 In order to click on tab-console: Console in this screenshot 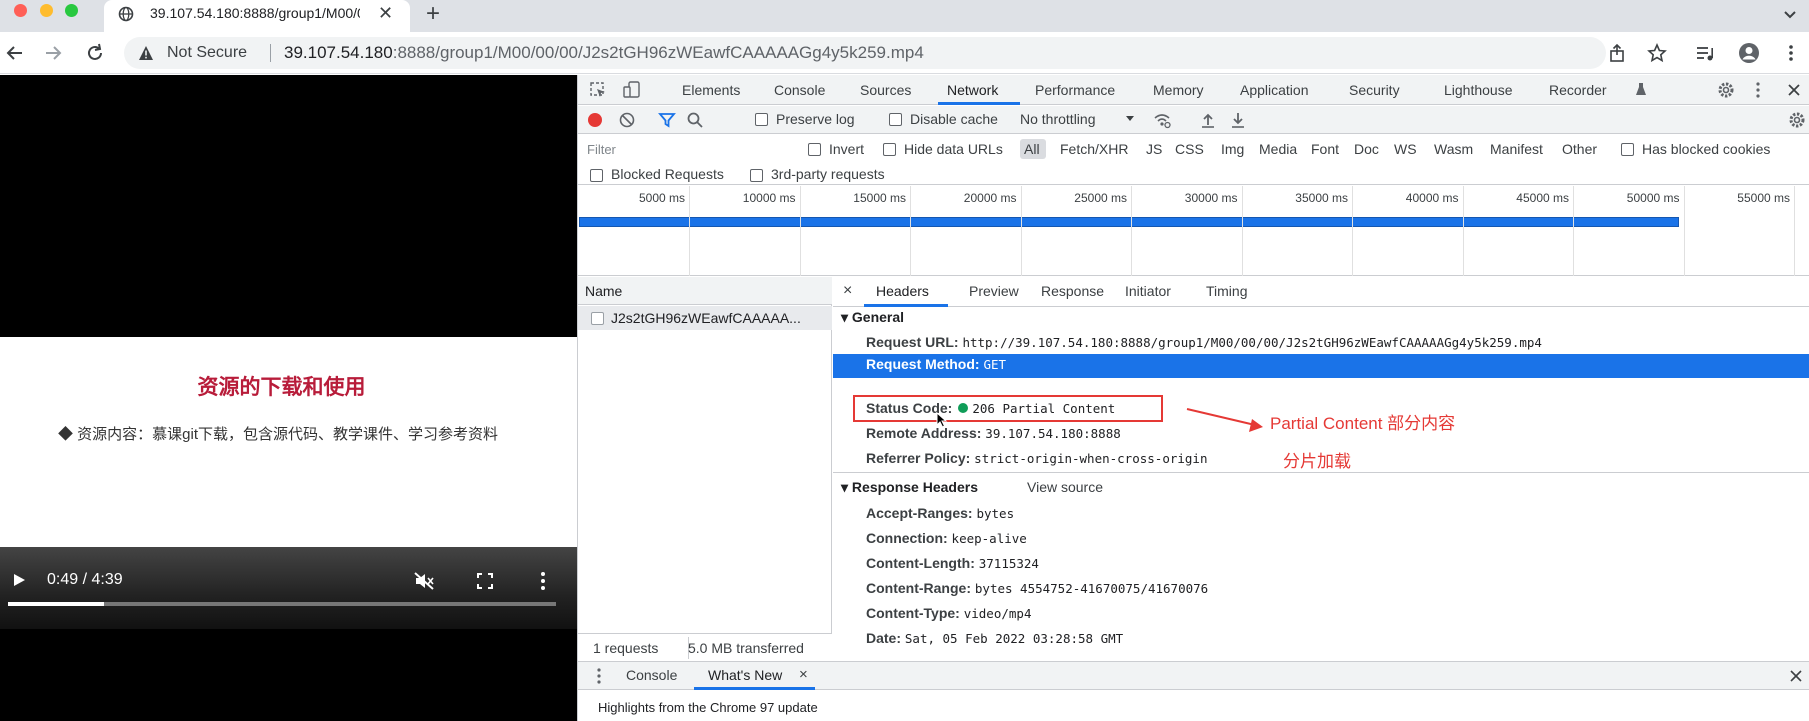, I will do `click(799, 90)`.